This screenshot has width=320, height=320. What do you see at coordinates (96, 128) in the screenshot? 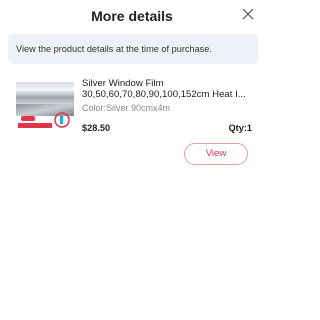
I see `product-price: $28.50` at bounding box center [96, 128].